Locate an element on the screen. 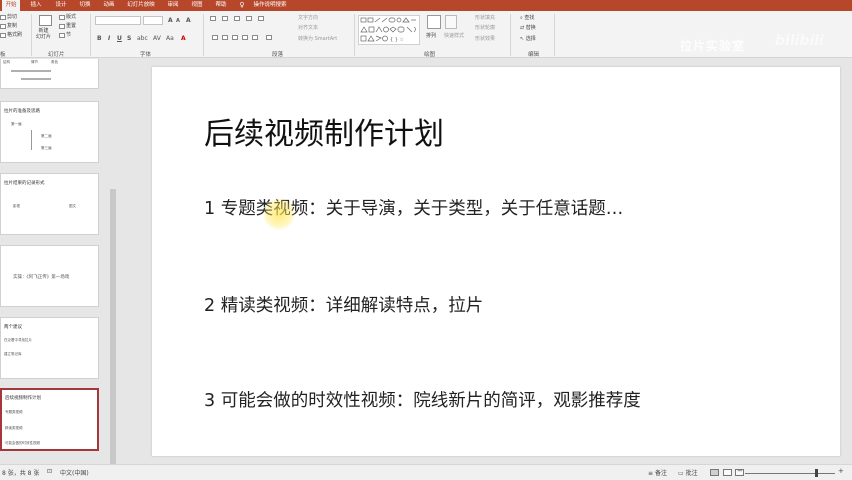 Image resolution: width=852 pixels, height=480 pixels. char-spacing-icon: AV is located at coordinates (157, 38).